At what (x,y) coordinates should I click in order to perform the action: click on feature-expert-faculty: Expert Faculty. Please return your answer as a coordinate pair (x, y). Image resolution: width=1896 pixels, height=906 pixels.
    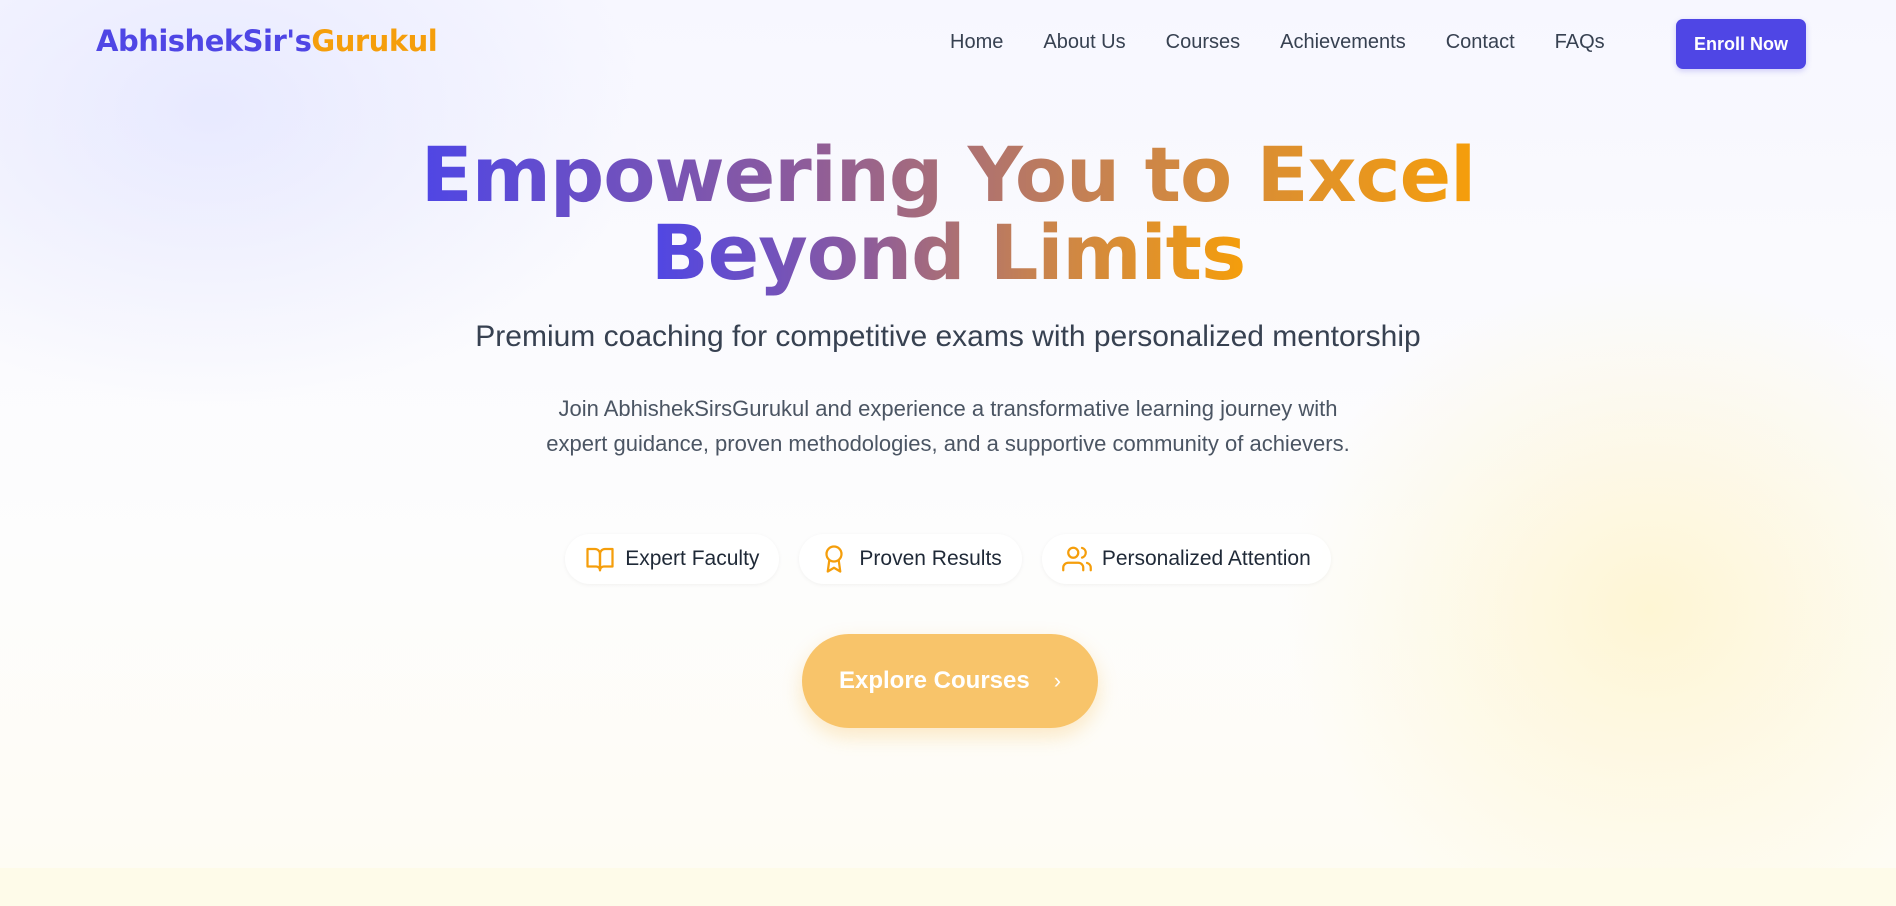
    Looking at the image, I should click on (672, 559).